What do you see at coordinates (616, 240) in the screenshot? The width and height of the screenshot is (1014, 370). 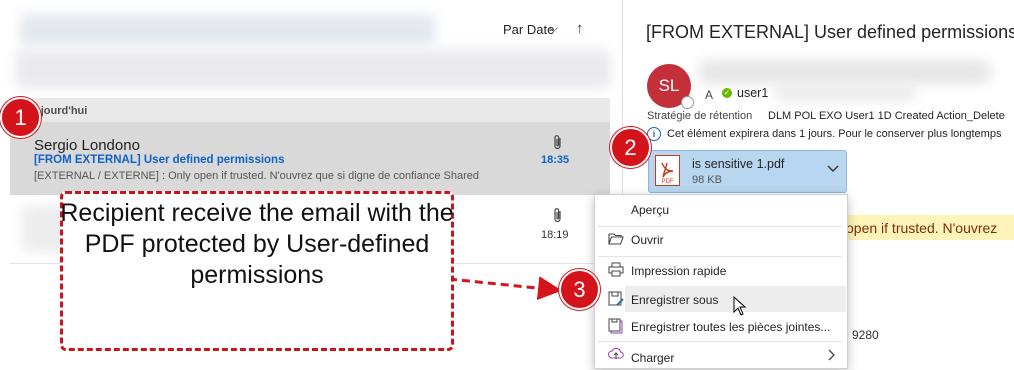 I see `folder-open-icon` at bounding box center [616, 240].